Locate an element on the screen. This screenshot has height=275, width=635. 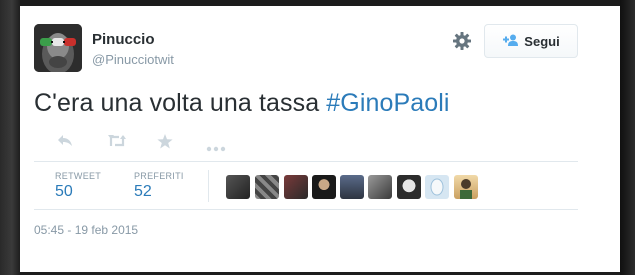
favorites-label: PREFERITI is located at coordinates (159, 176).